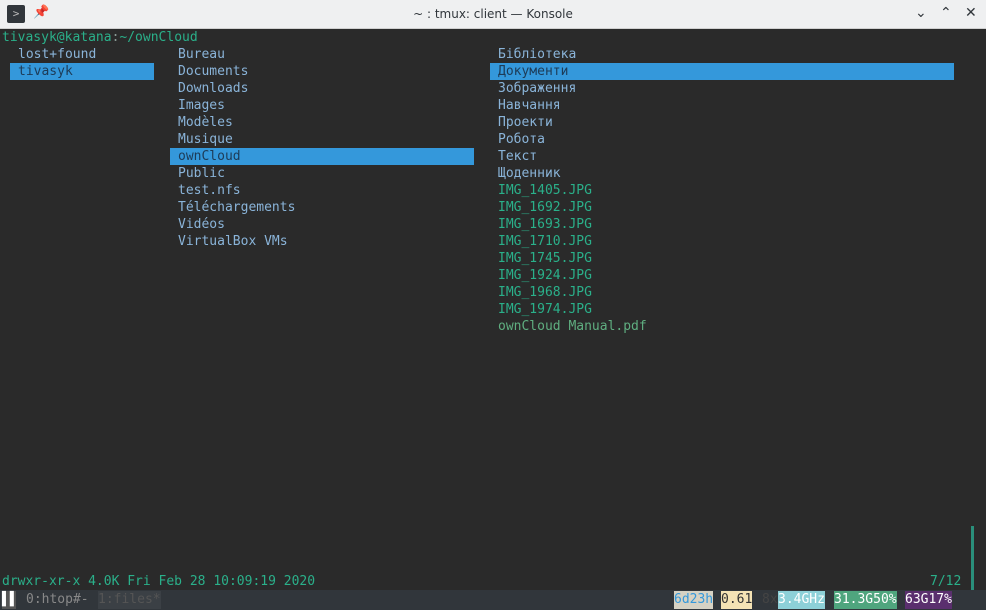  Describe the element at coordinates (322, 105) in the screenshot. I see `col2-item: Images` at that location.